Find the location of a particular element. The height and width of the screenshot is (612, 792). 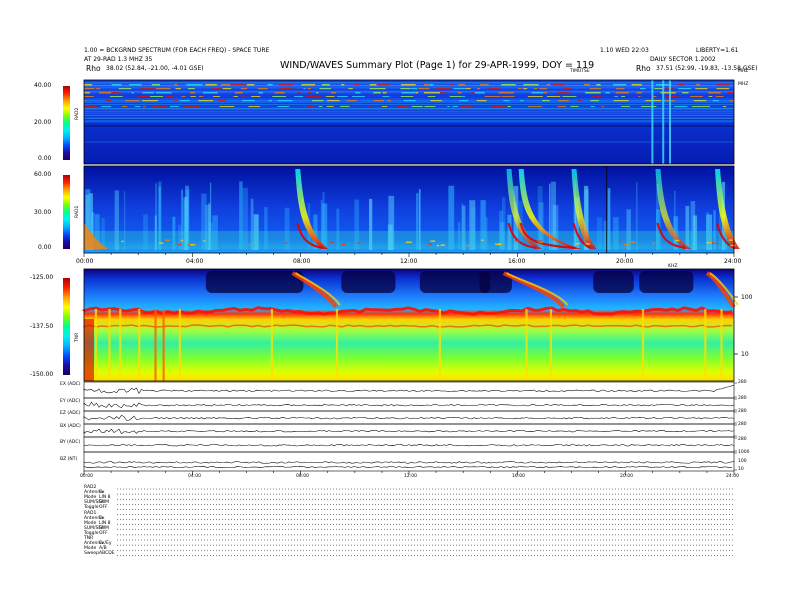

line-series-secondary is located at coordinates (408, 466).